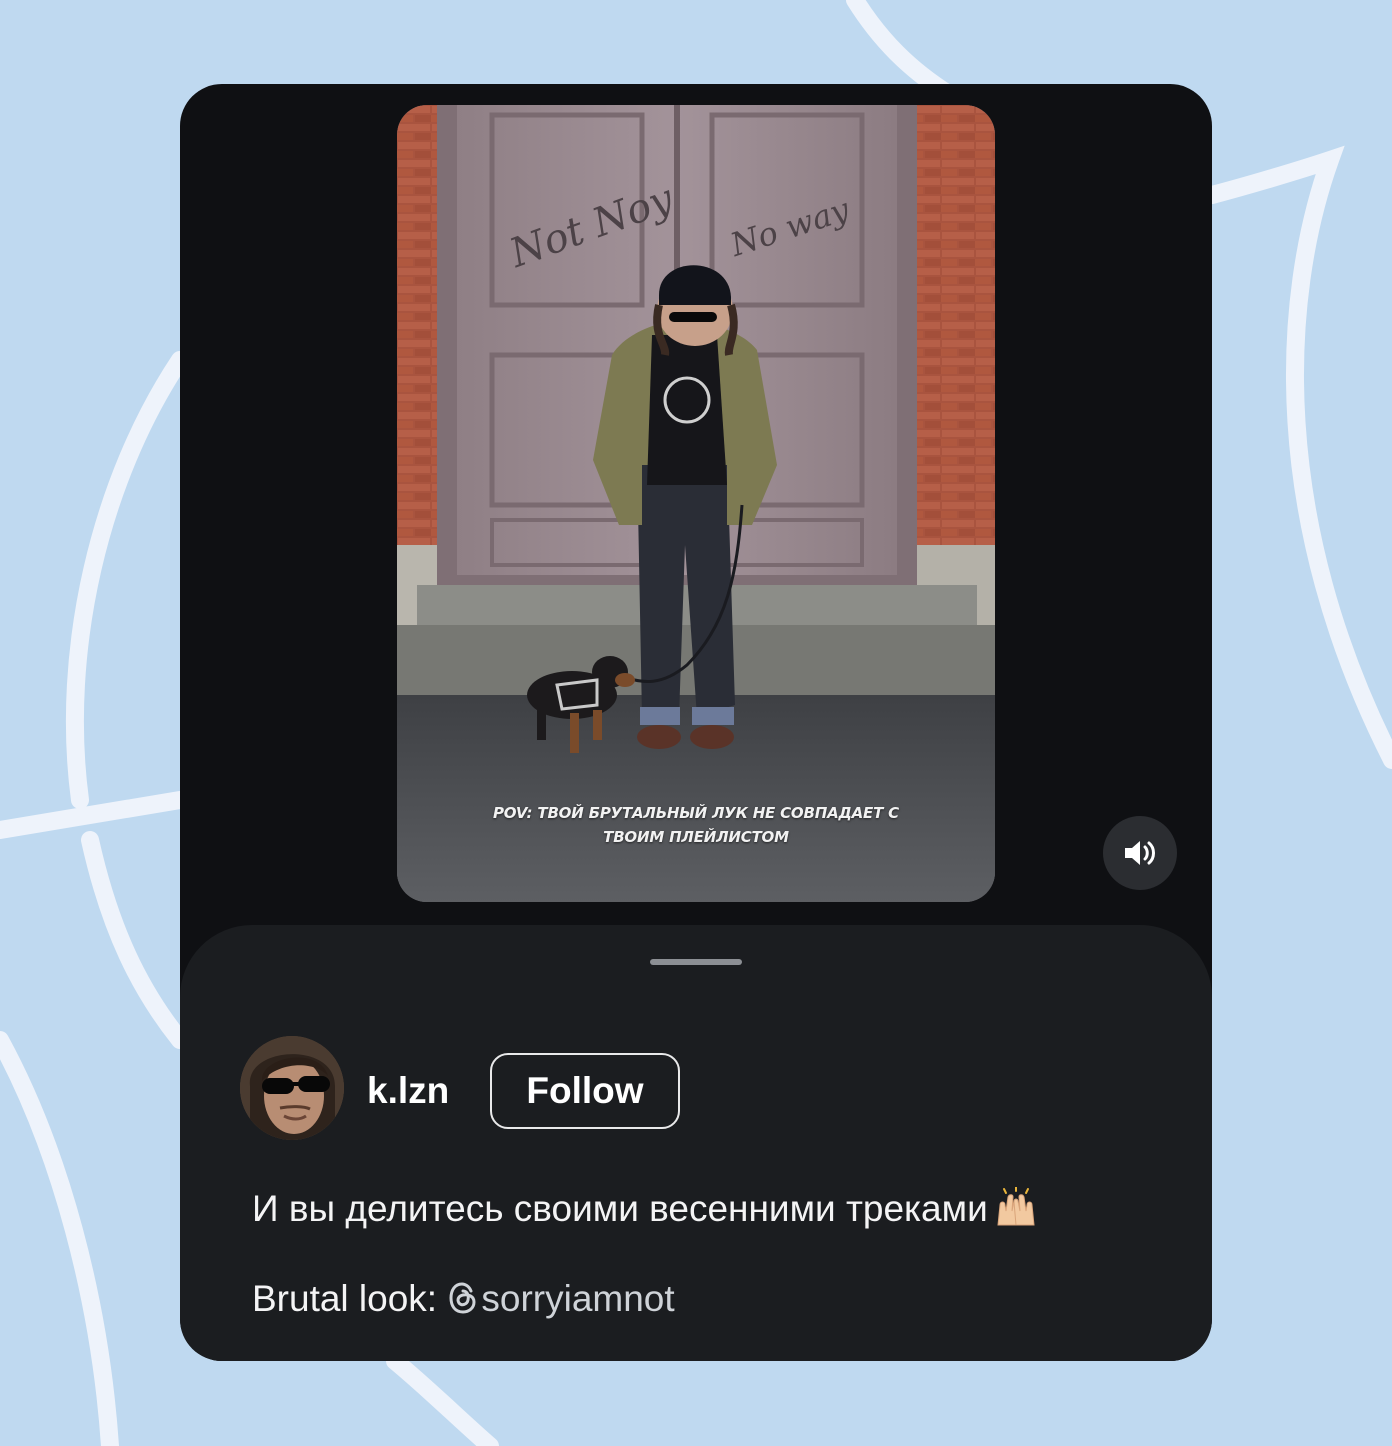 The image size is (1392, 1446). I want to click on post-text-body: И вы делитесь своими весенними треками, so click(620, 1208).